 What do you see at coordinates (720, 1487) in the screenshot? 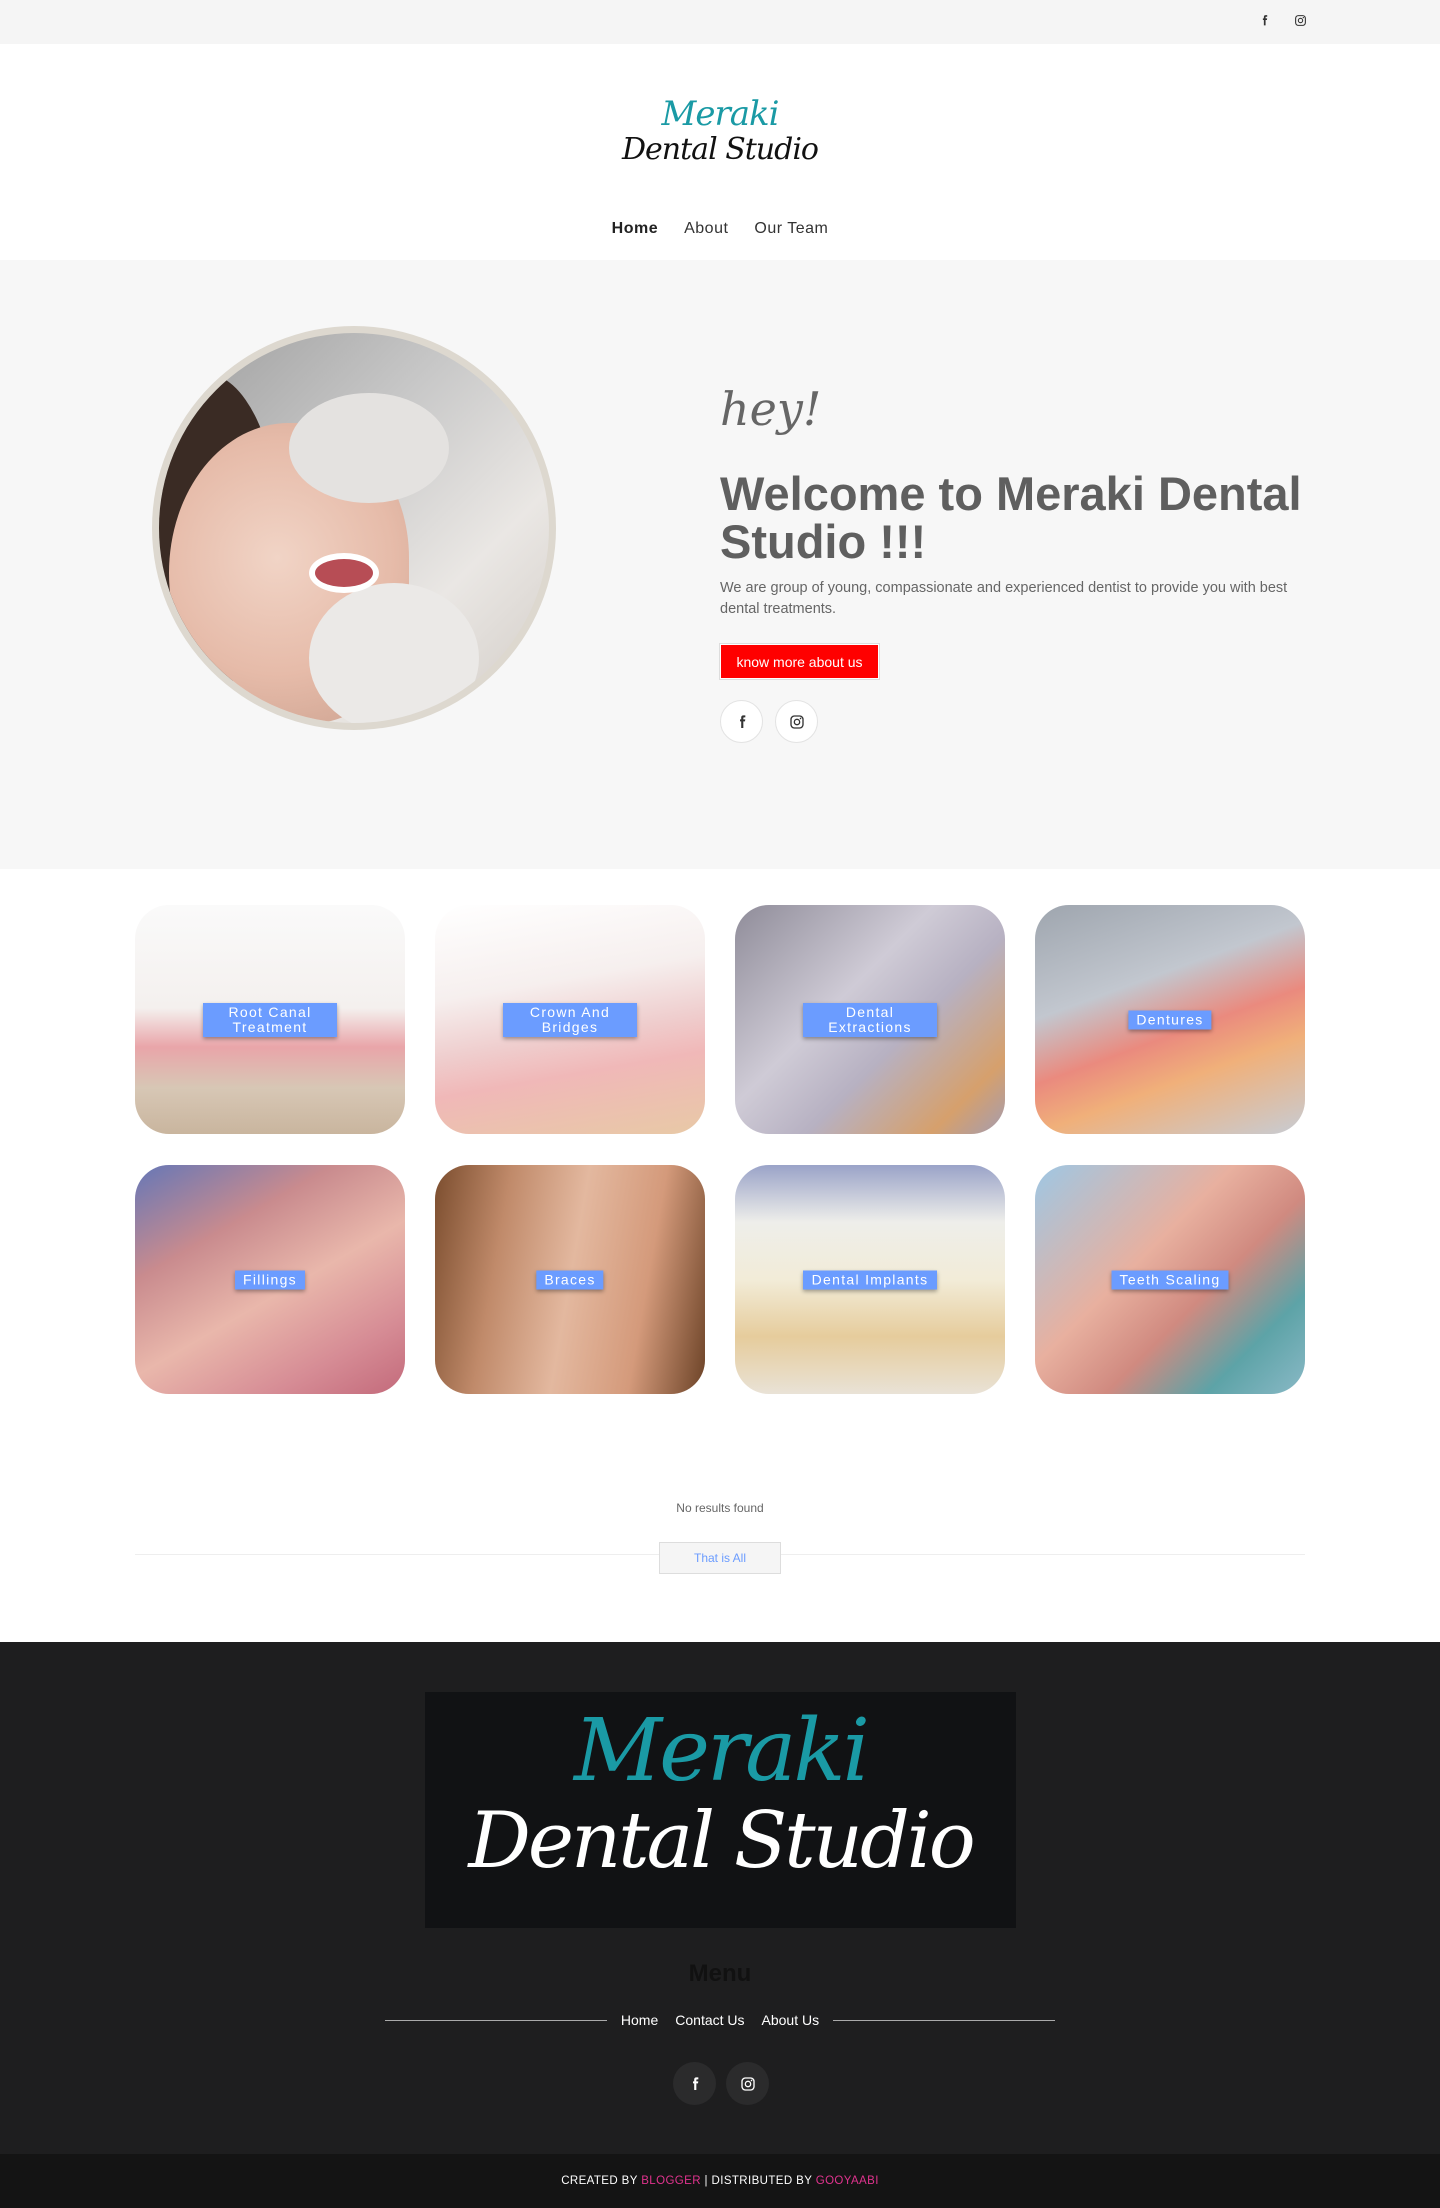
I see `posts-results: No results found That is All` at bounding box center [720, 1487].